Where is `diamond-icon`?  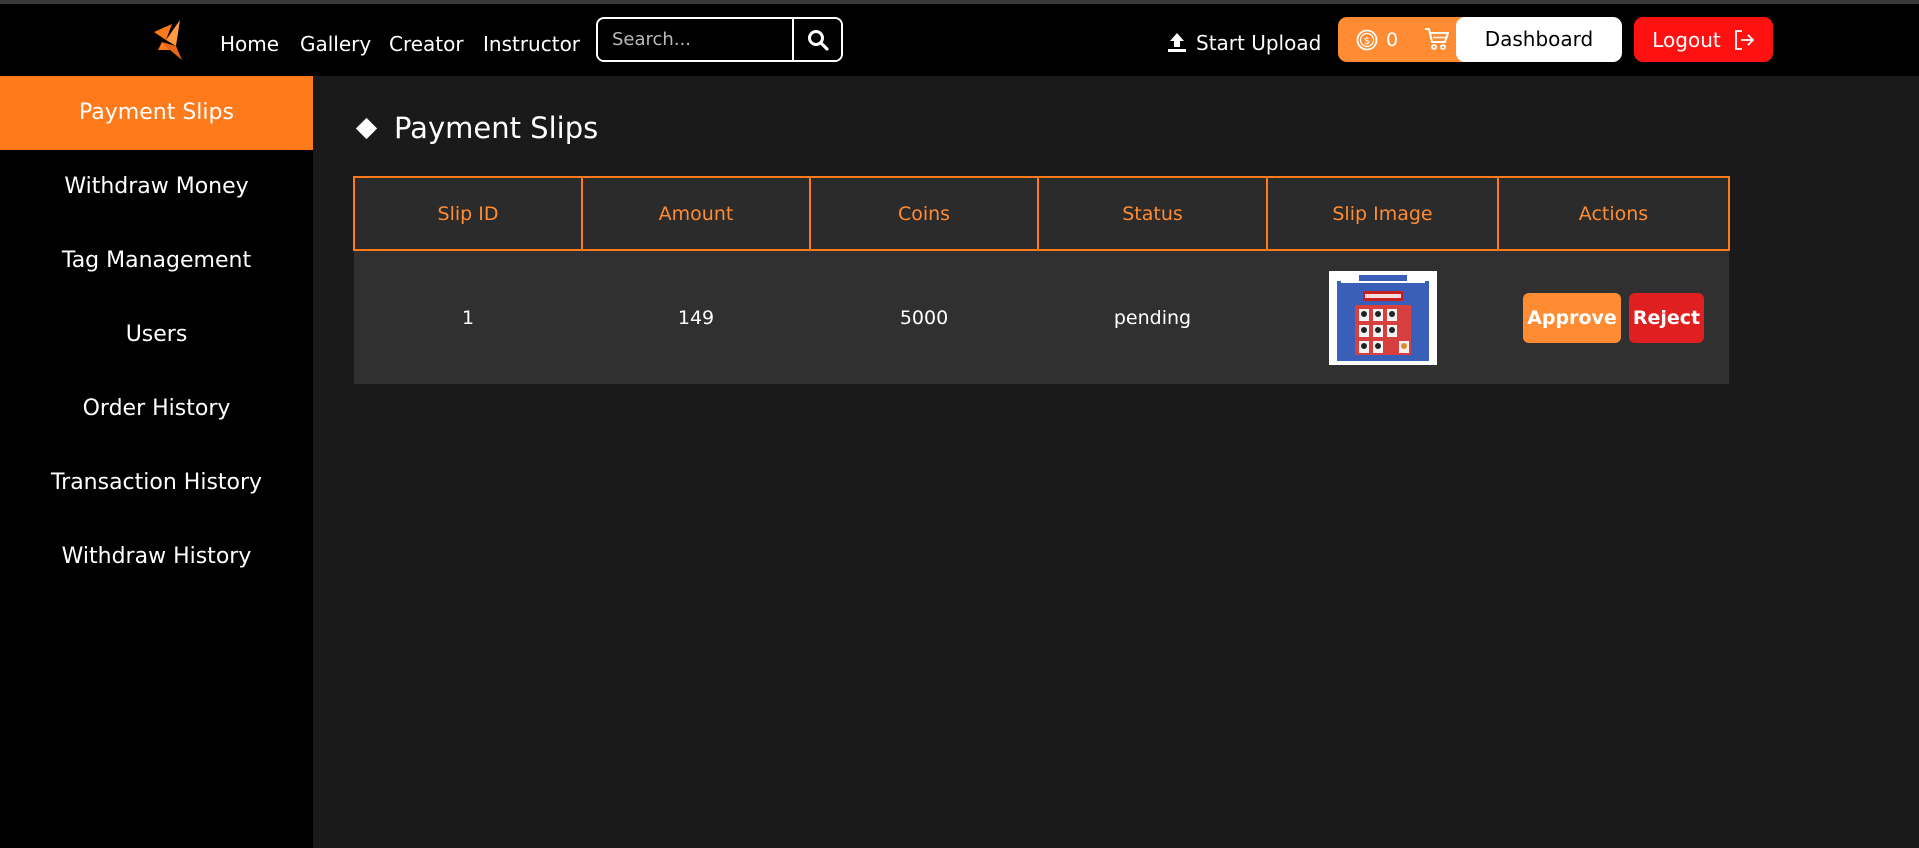 diamond-icon is located at coordinates (366, 128).